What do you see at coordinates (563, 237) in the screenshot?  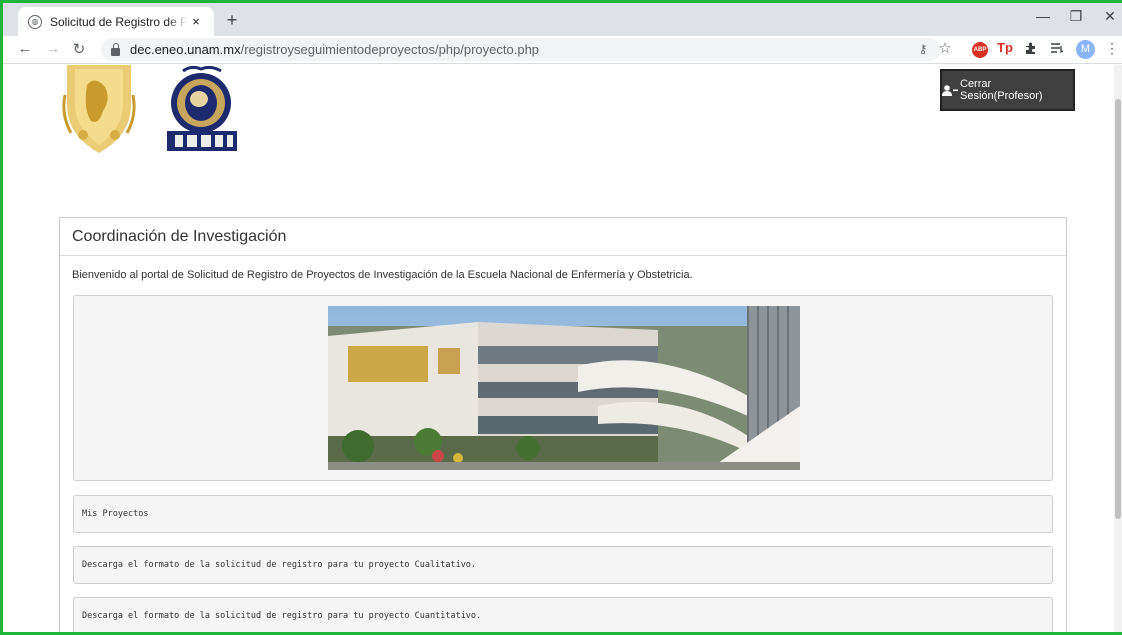 I see `panel-title: Coordinación de Investigación` at bounding box center [563, 237].